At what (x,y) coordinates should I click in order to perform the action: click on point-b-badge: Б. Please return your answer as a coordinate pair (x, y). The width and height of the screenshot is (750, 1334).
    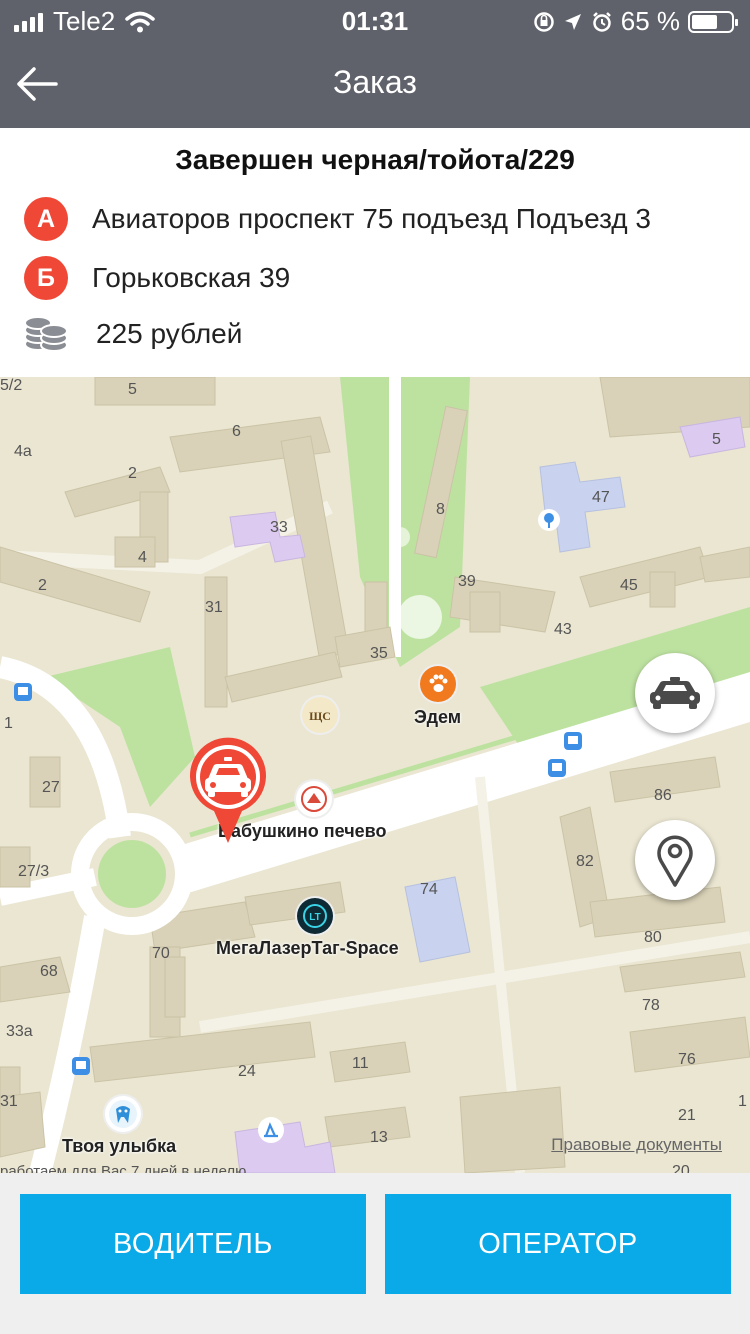
    Looking at the image, I should click on (46, 278).